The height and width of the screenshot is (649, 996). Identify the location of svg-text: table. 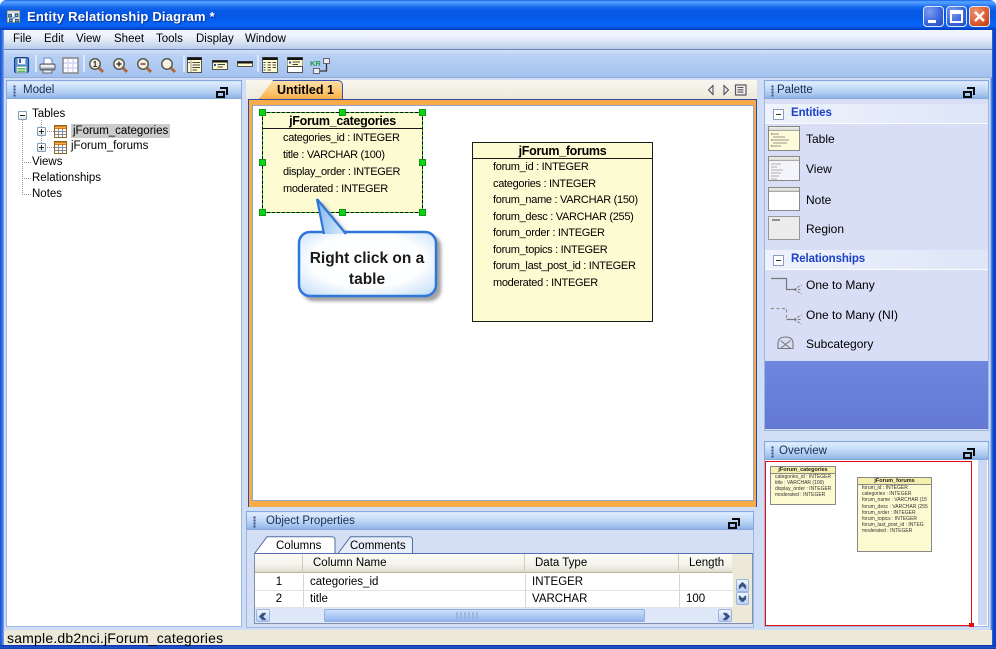
(367, 279).